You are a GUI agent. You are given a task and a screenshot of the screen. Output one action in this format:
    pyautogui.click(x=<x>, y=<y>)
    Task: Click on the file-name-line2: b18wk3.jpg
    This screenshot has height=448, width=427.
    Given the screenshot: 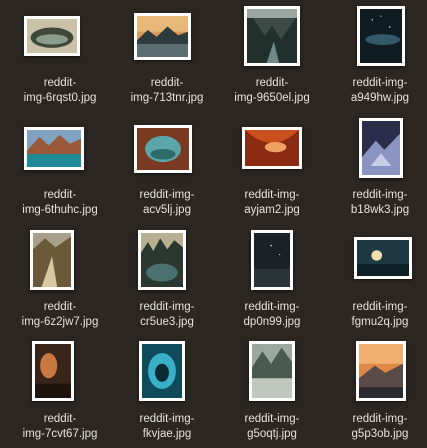 What is the action you would take?
    pyautogui.click(x=380, y=210)
    